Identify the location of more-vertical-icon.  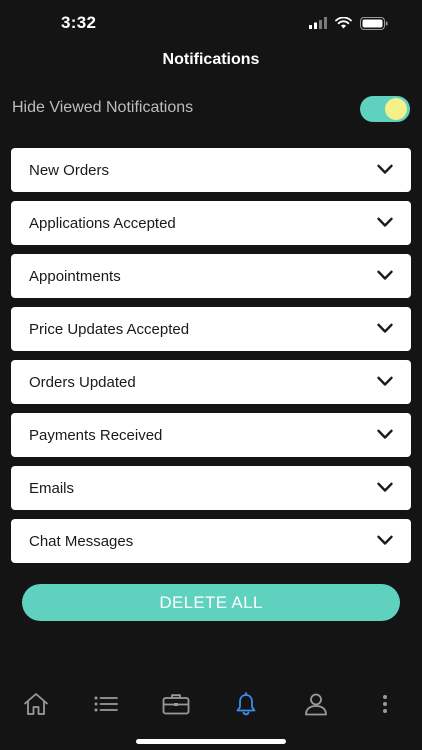
(385, 704).